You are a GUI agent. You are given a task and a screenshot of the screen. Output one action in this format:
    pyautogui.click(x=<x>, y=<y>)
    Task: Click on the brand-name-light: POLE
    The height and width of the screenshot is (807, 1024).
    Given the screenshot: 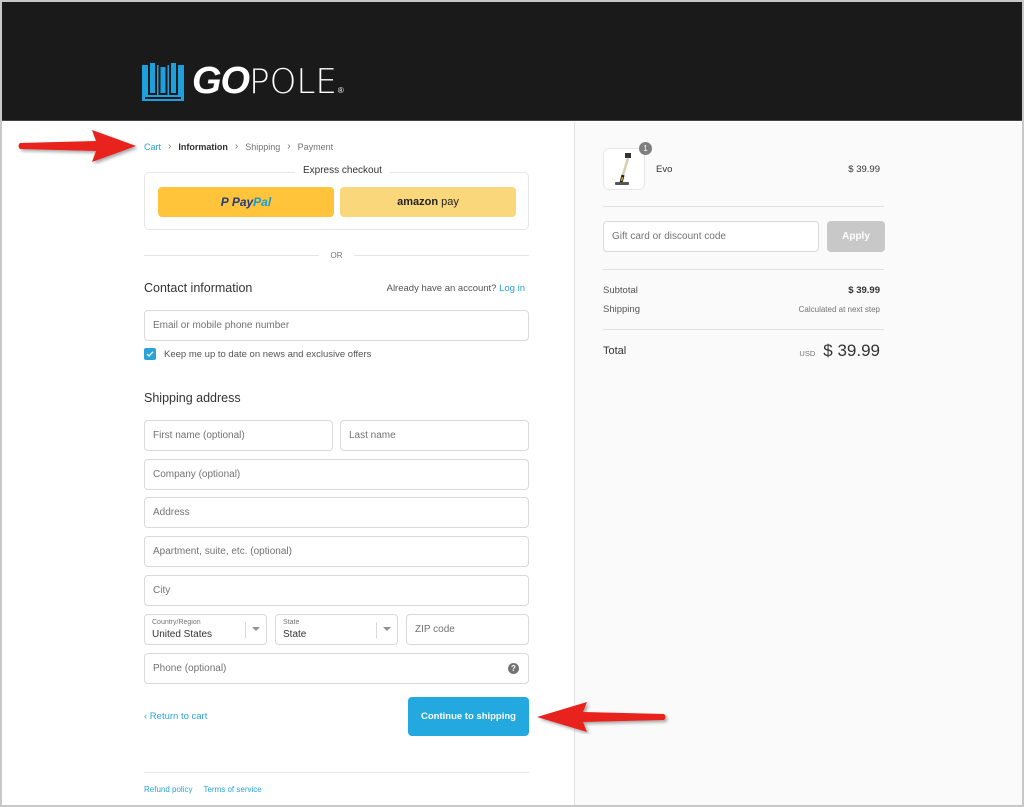 What is the action you would take?
    pyautogui.click(x=293, y=81)
    